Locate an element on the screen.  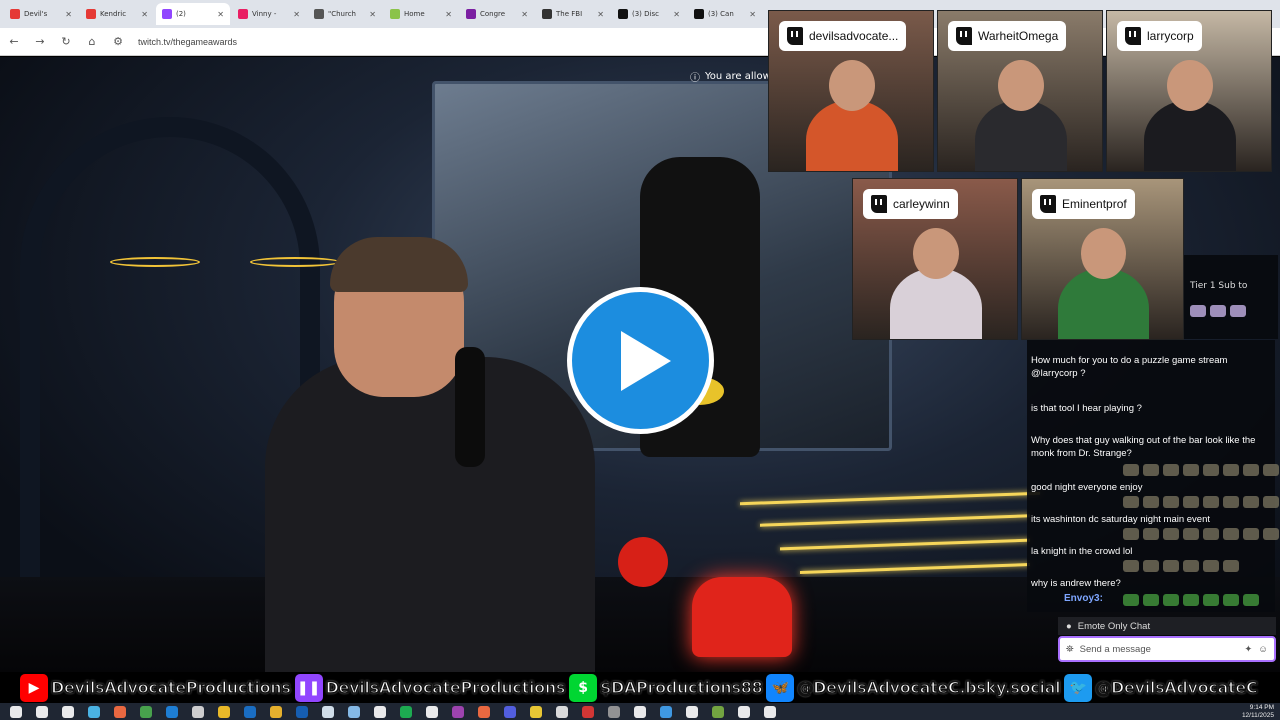
chat-sub-notice: Tier 1 Sub to is located at coordinates (1231, 297).